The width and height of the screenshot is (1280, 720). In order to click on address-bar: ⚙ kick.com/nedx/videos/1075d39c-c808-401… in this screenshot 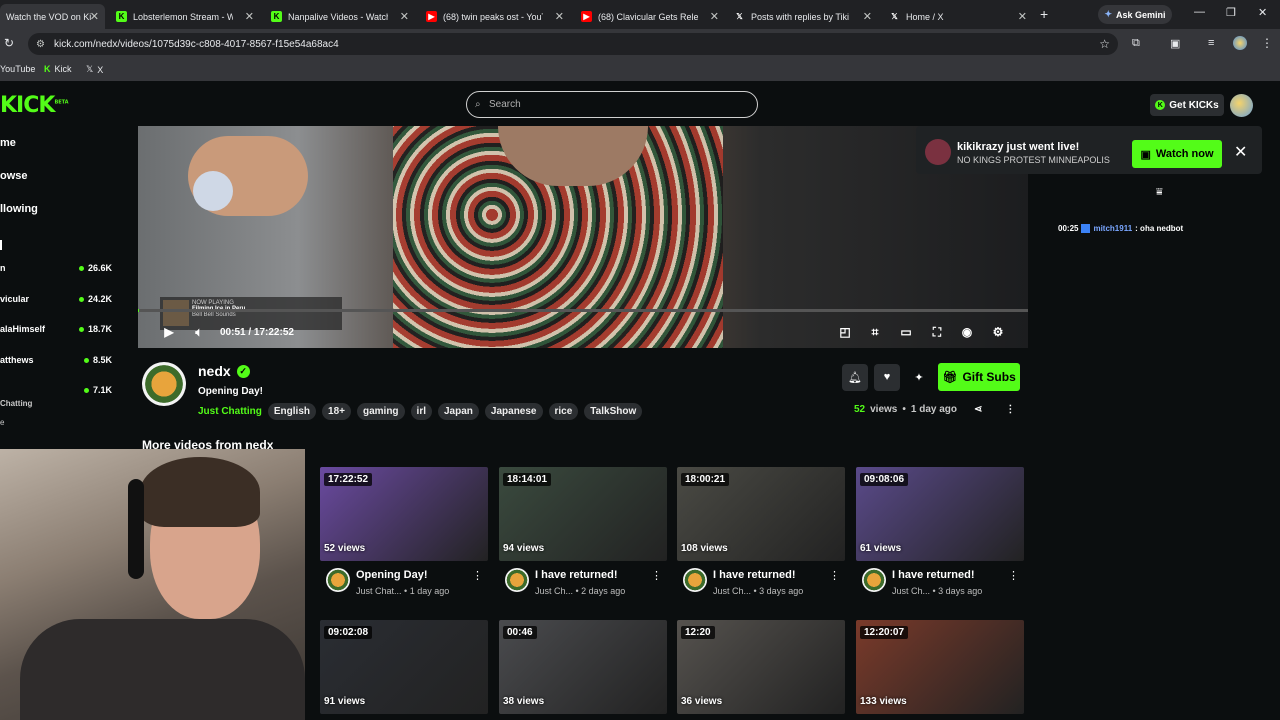, I will do `click(573, 44)`.